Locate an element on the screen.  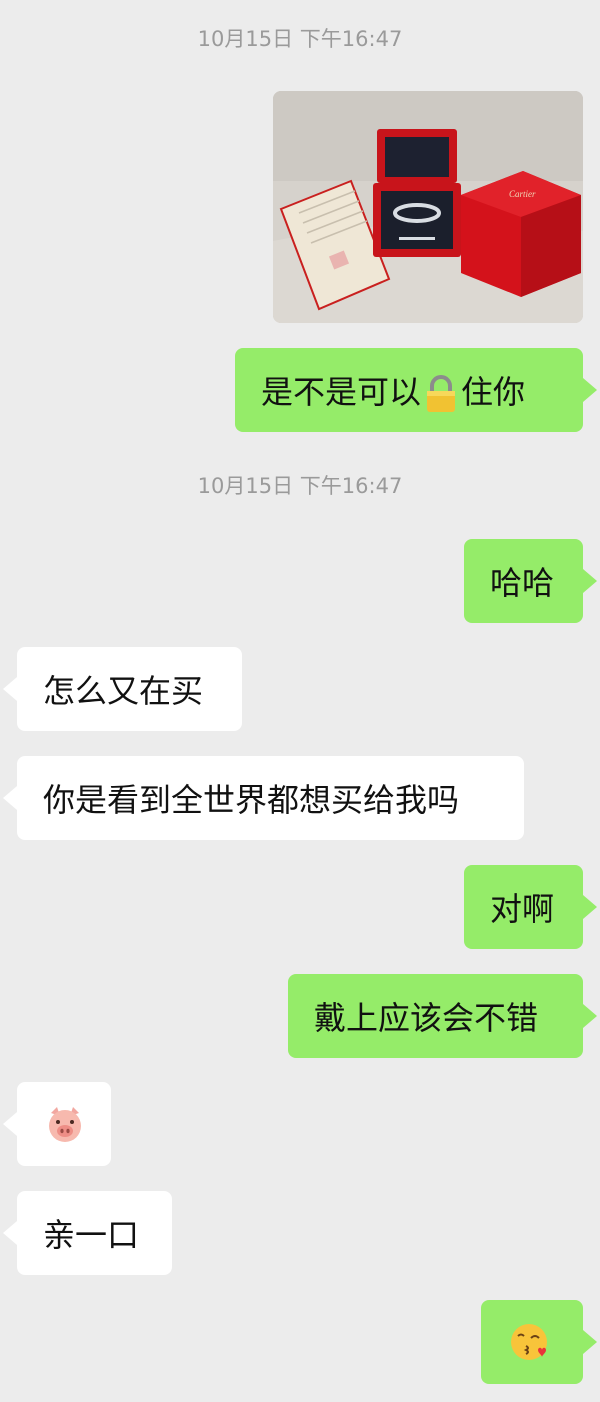
outgoing-message-bubble: 对啊 is located at coordinates (530, 907).